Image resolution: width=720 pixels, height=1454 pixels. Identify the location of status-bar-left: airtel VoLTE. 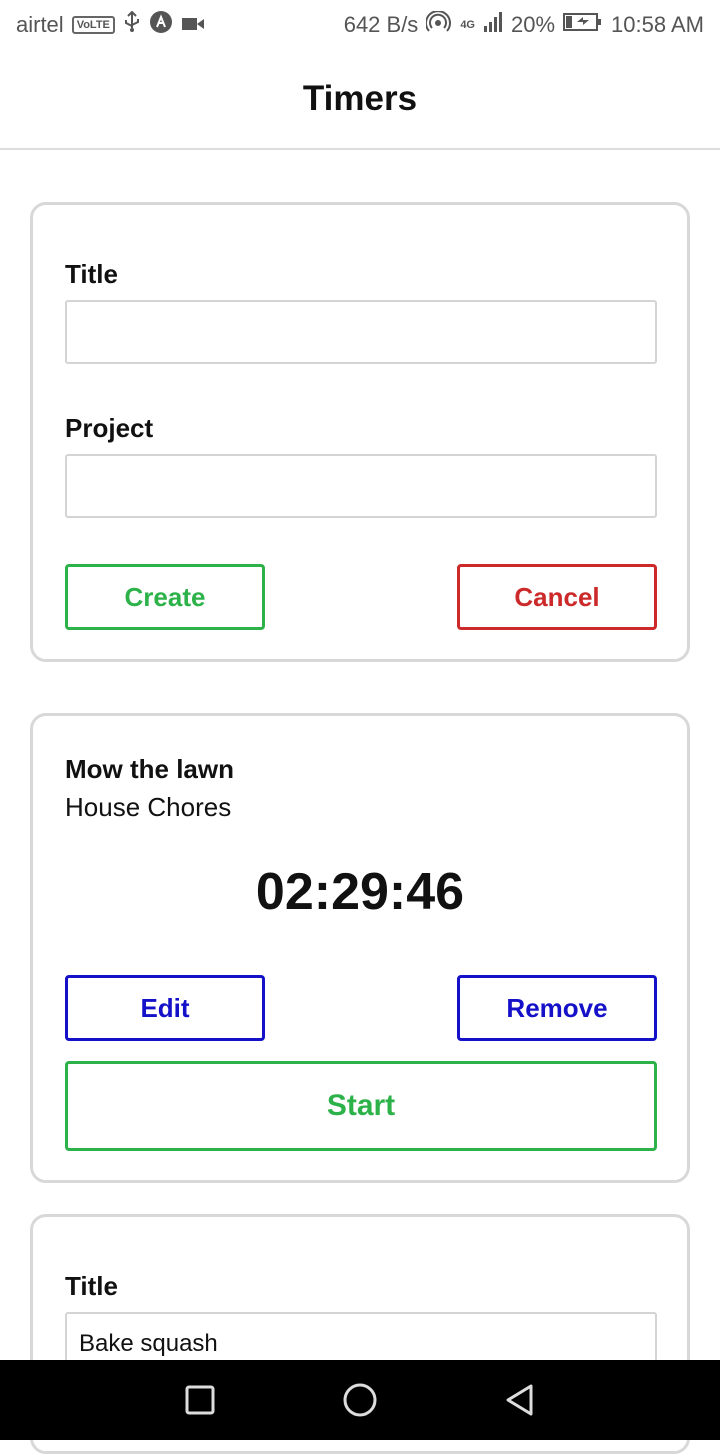
(110, 25).